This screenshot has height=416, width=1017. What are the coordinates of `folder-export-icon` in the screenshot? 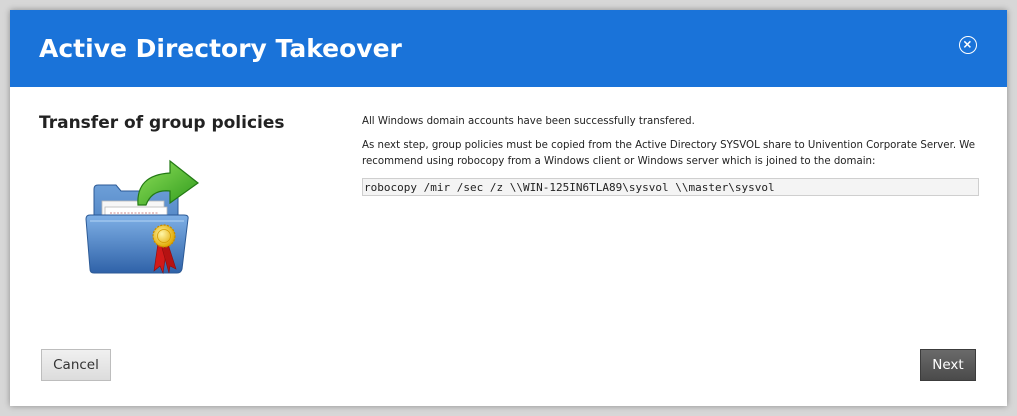 It's located at (137, 212).